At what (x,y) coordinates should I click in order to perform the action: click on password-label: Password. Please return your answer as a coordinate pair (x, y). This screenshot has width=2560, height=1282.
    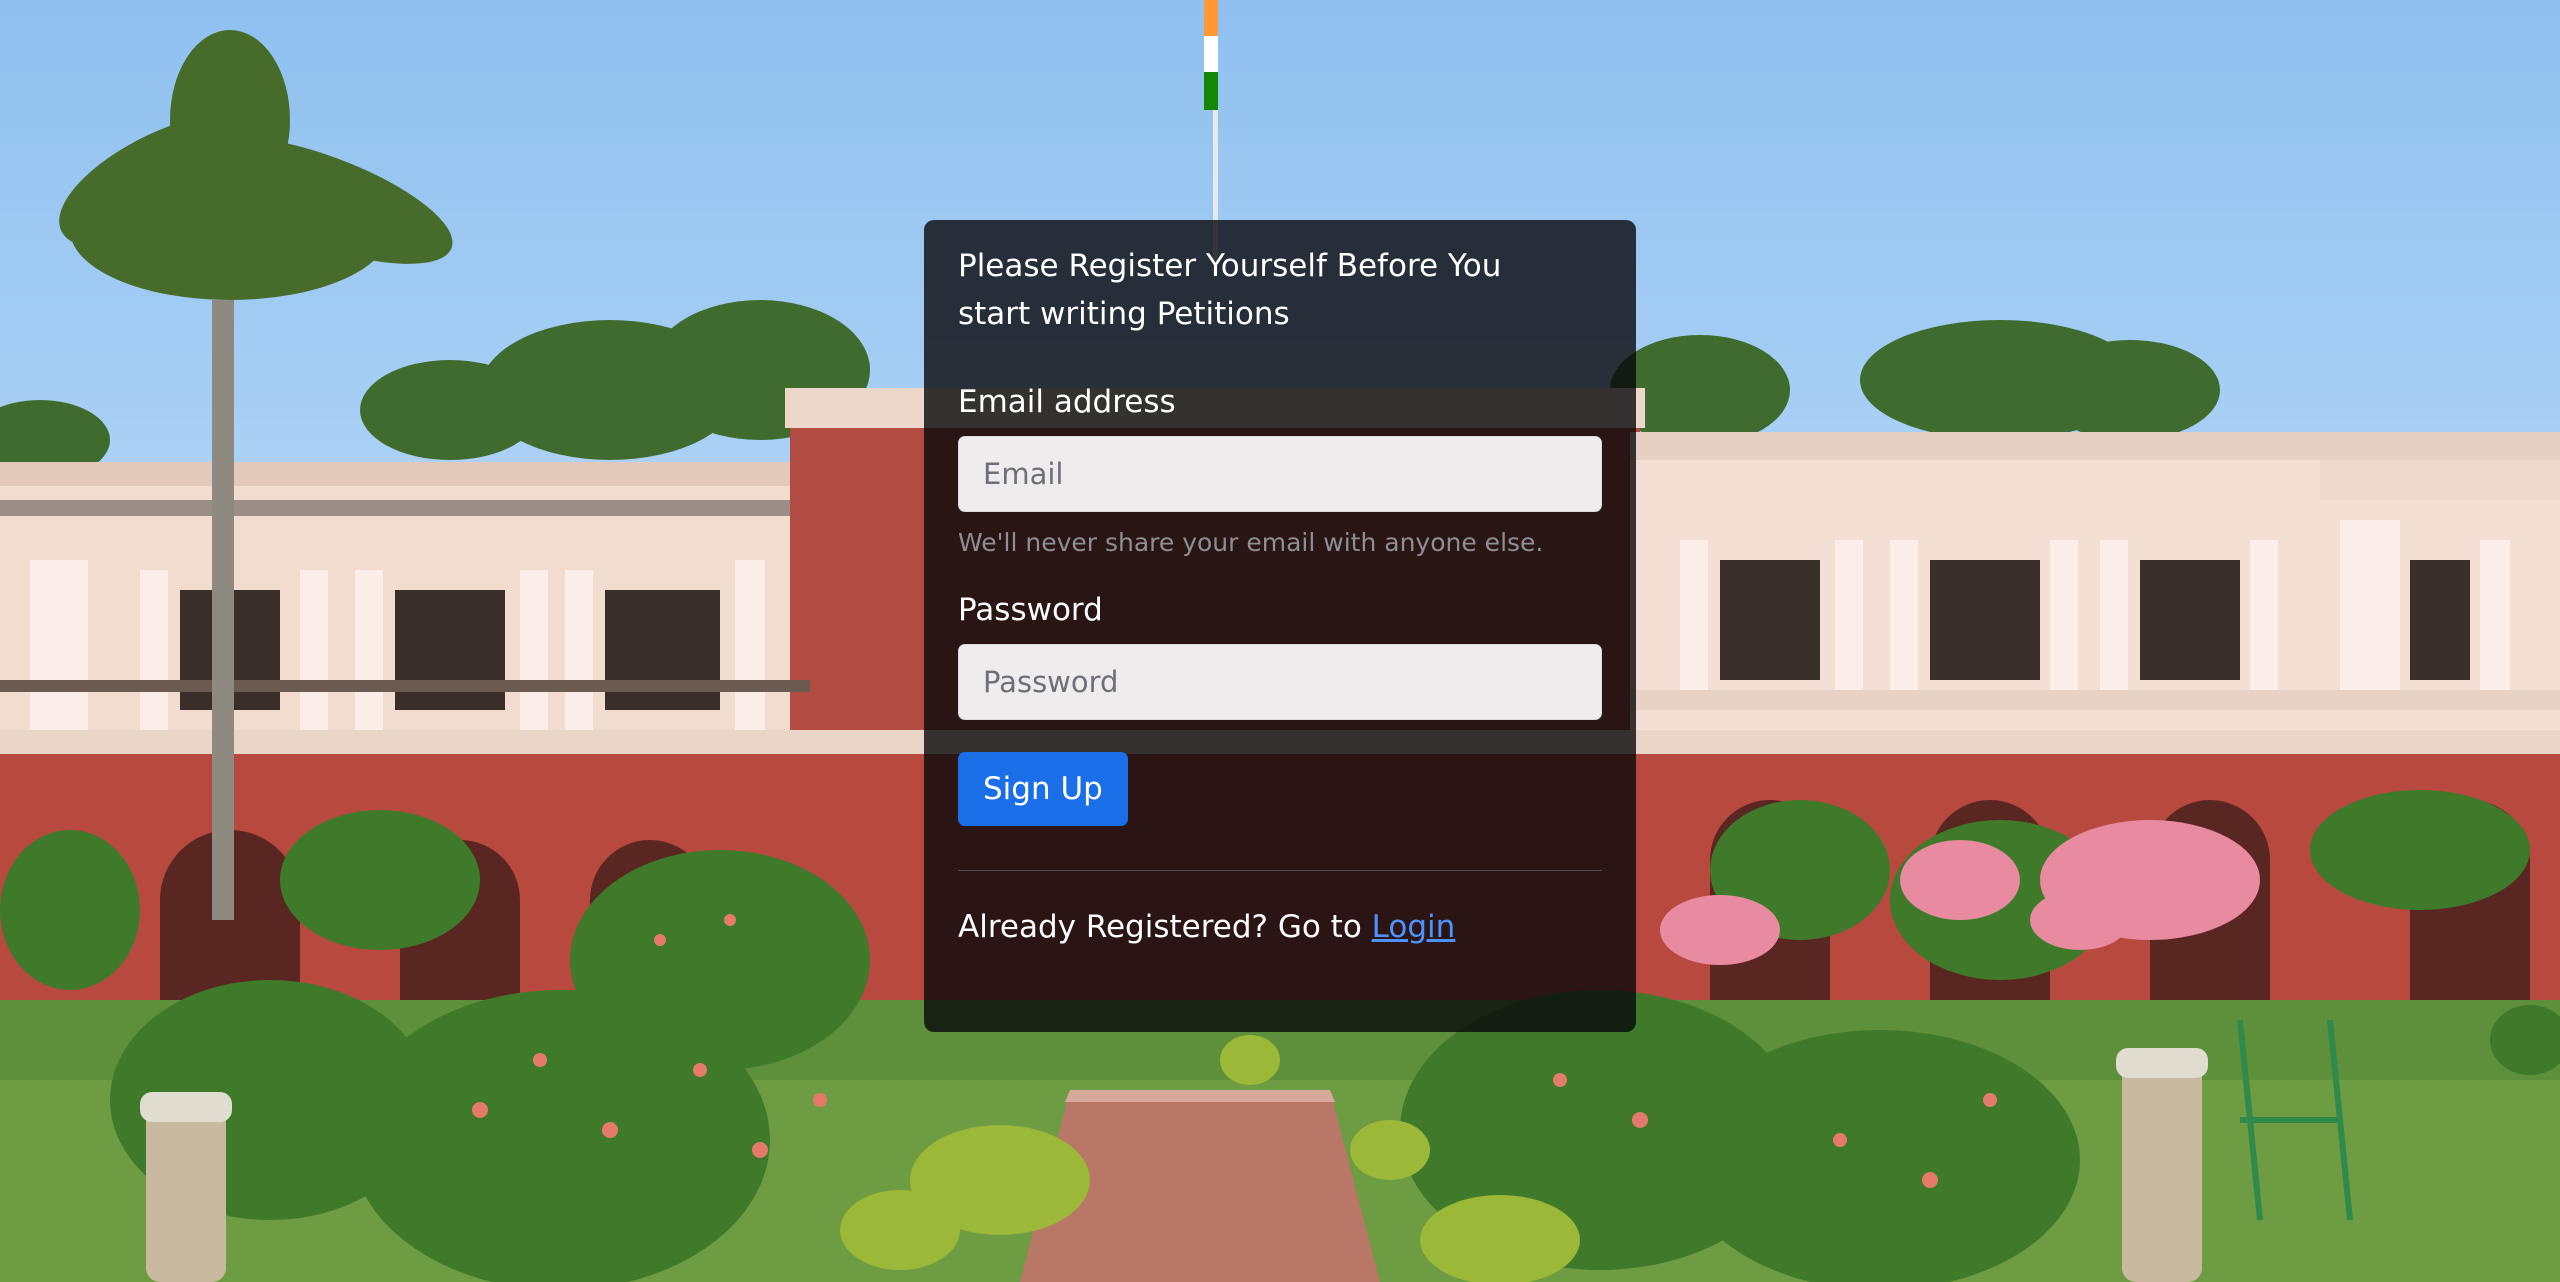
    Looking at the image, I should click on (1030, 610).